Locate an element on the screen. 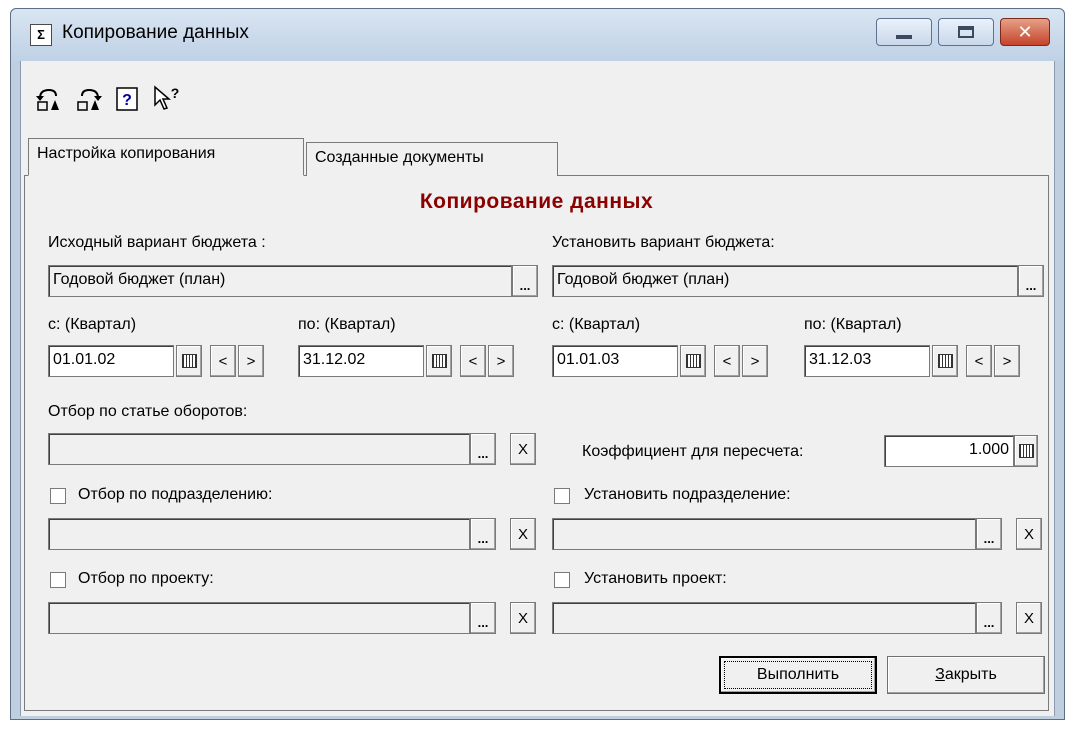 This screenshot has height=729, width=1075. source-to-date-input: 31.12.02 is located at coordinates (361, 361).